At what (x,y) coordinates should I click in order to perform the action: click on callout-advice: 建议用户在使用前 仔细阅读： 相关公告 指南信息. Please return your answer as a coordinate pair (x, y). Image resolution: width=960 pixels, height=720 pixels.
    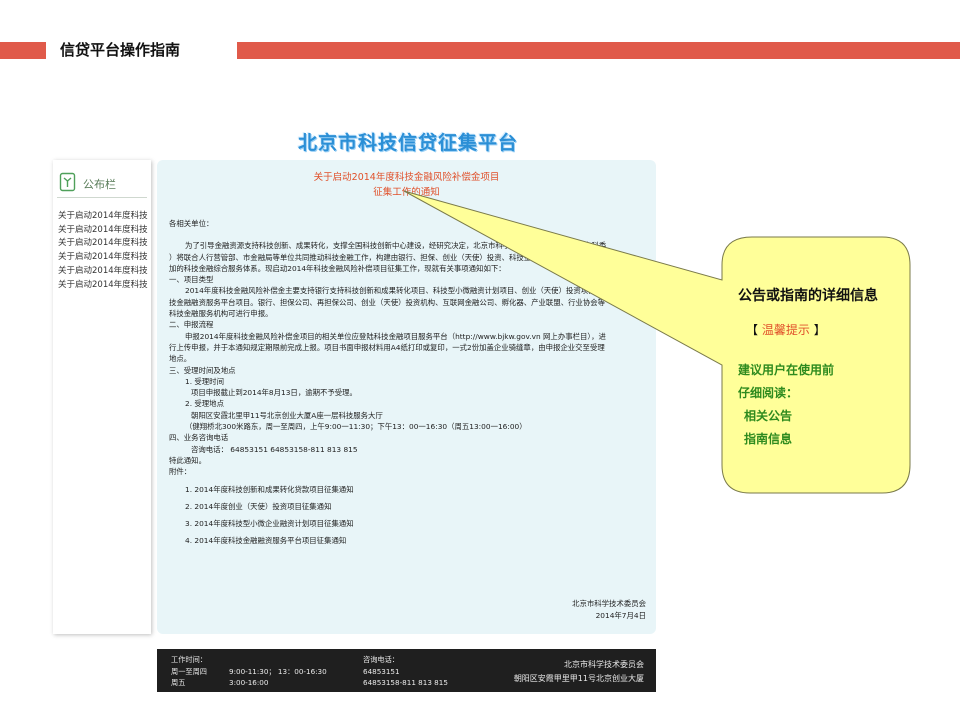
    Looking at the image, I should click on (786, 405).